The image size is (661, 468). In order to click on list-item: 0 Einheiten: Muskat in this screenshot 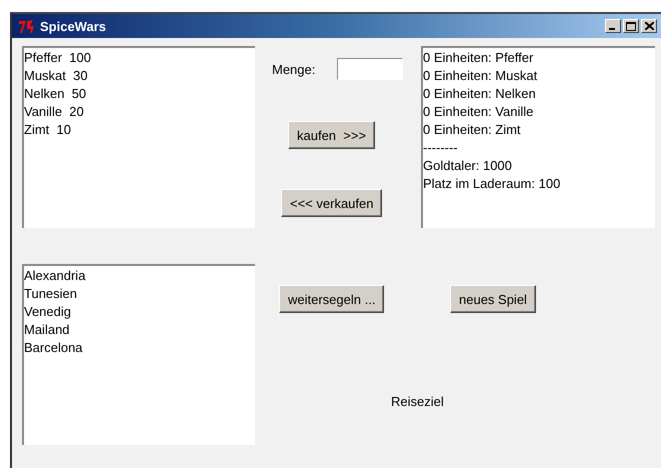, I will do `click(480, 76)`.